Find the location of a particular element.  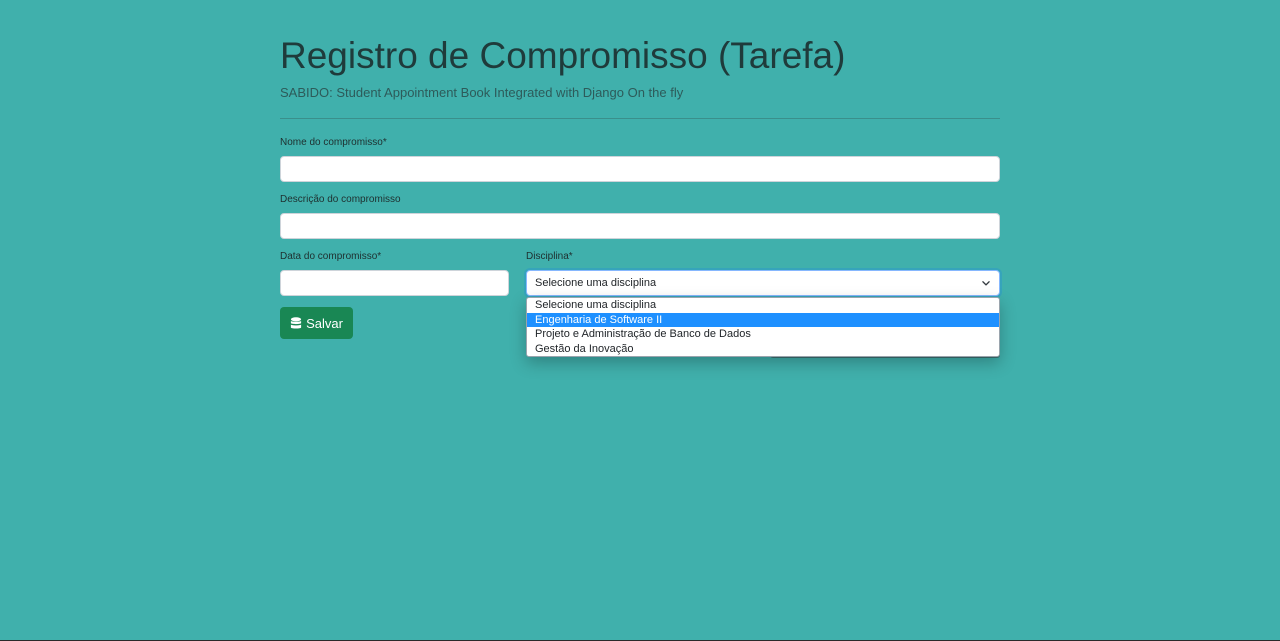

nome-input is located at coordinates (640, 169).